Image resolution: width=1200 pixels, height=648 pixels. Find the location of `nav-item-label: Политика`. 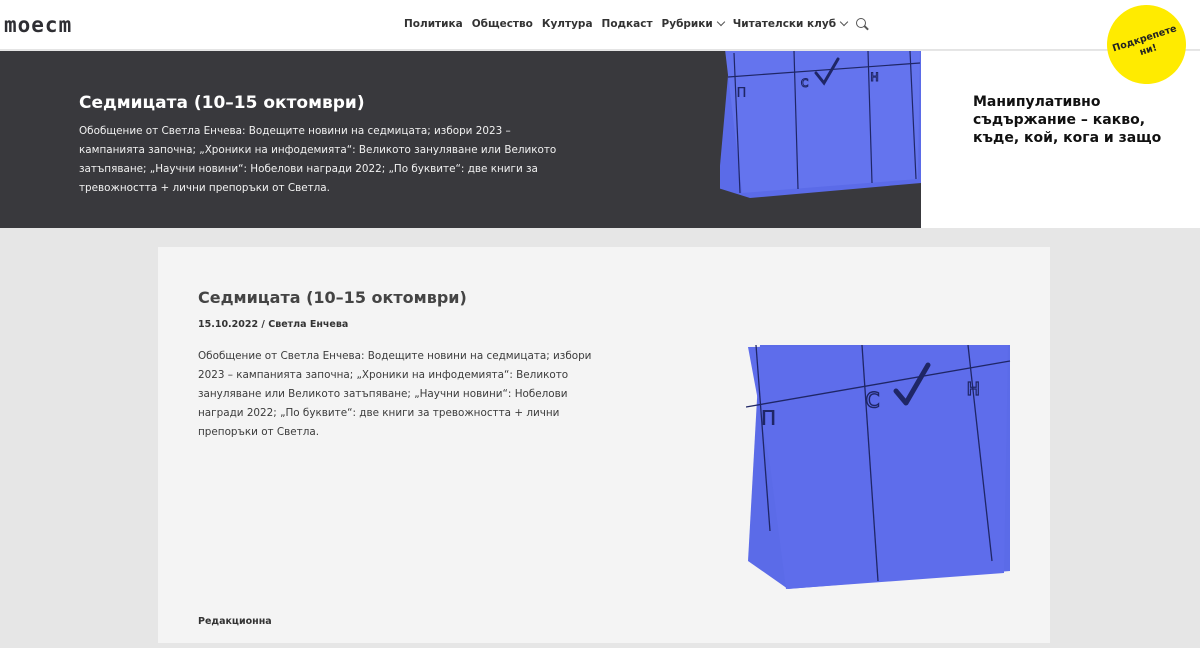

nav-item-label: Политика is located at coordinates (433, 24).